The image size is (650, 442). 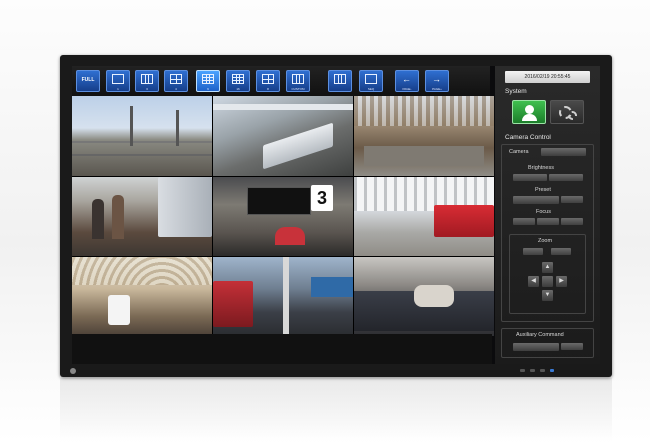 I want to click on pan-left-button: ◀, so click(x=533, y=281).